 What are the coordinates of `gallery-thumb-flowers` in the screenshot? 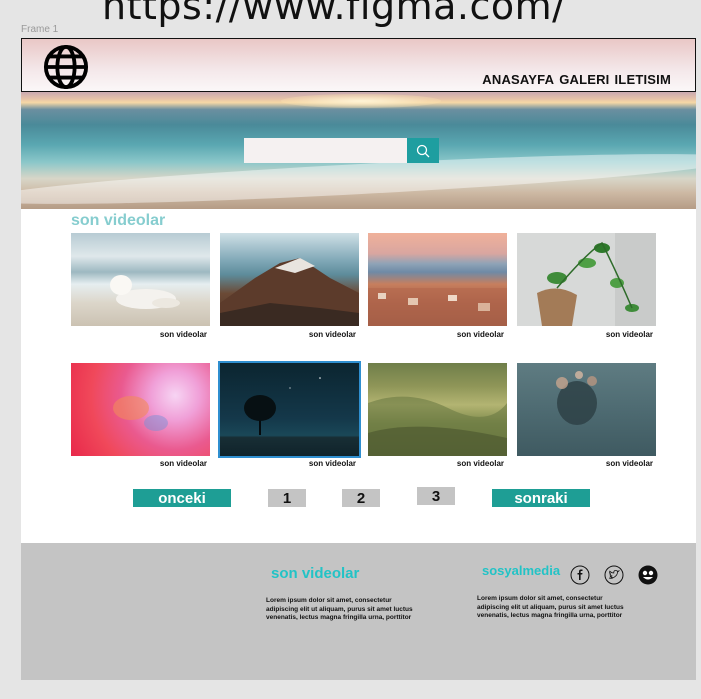 It's located at (586, 409).